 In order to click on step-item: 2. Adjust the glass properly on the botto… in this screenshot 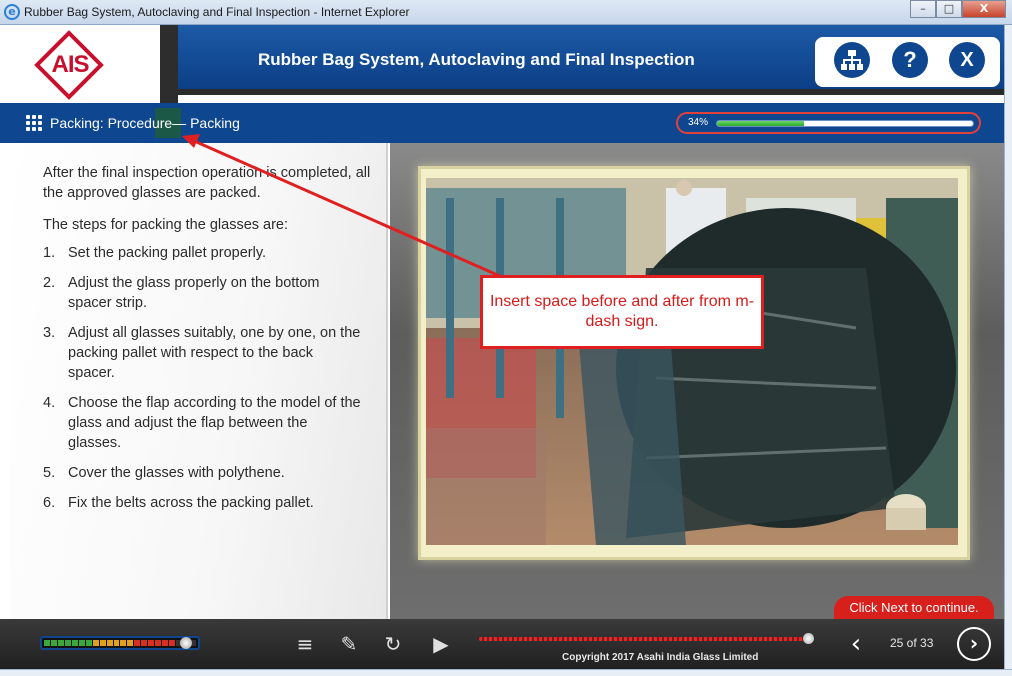, I will do `click(203, 293)`.